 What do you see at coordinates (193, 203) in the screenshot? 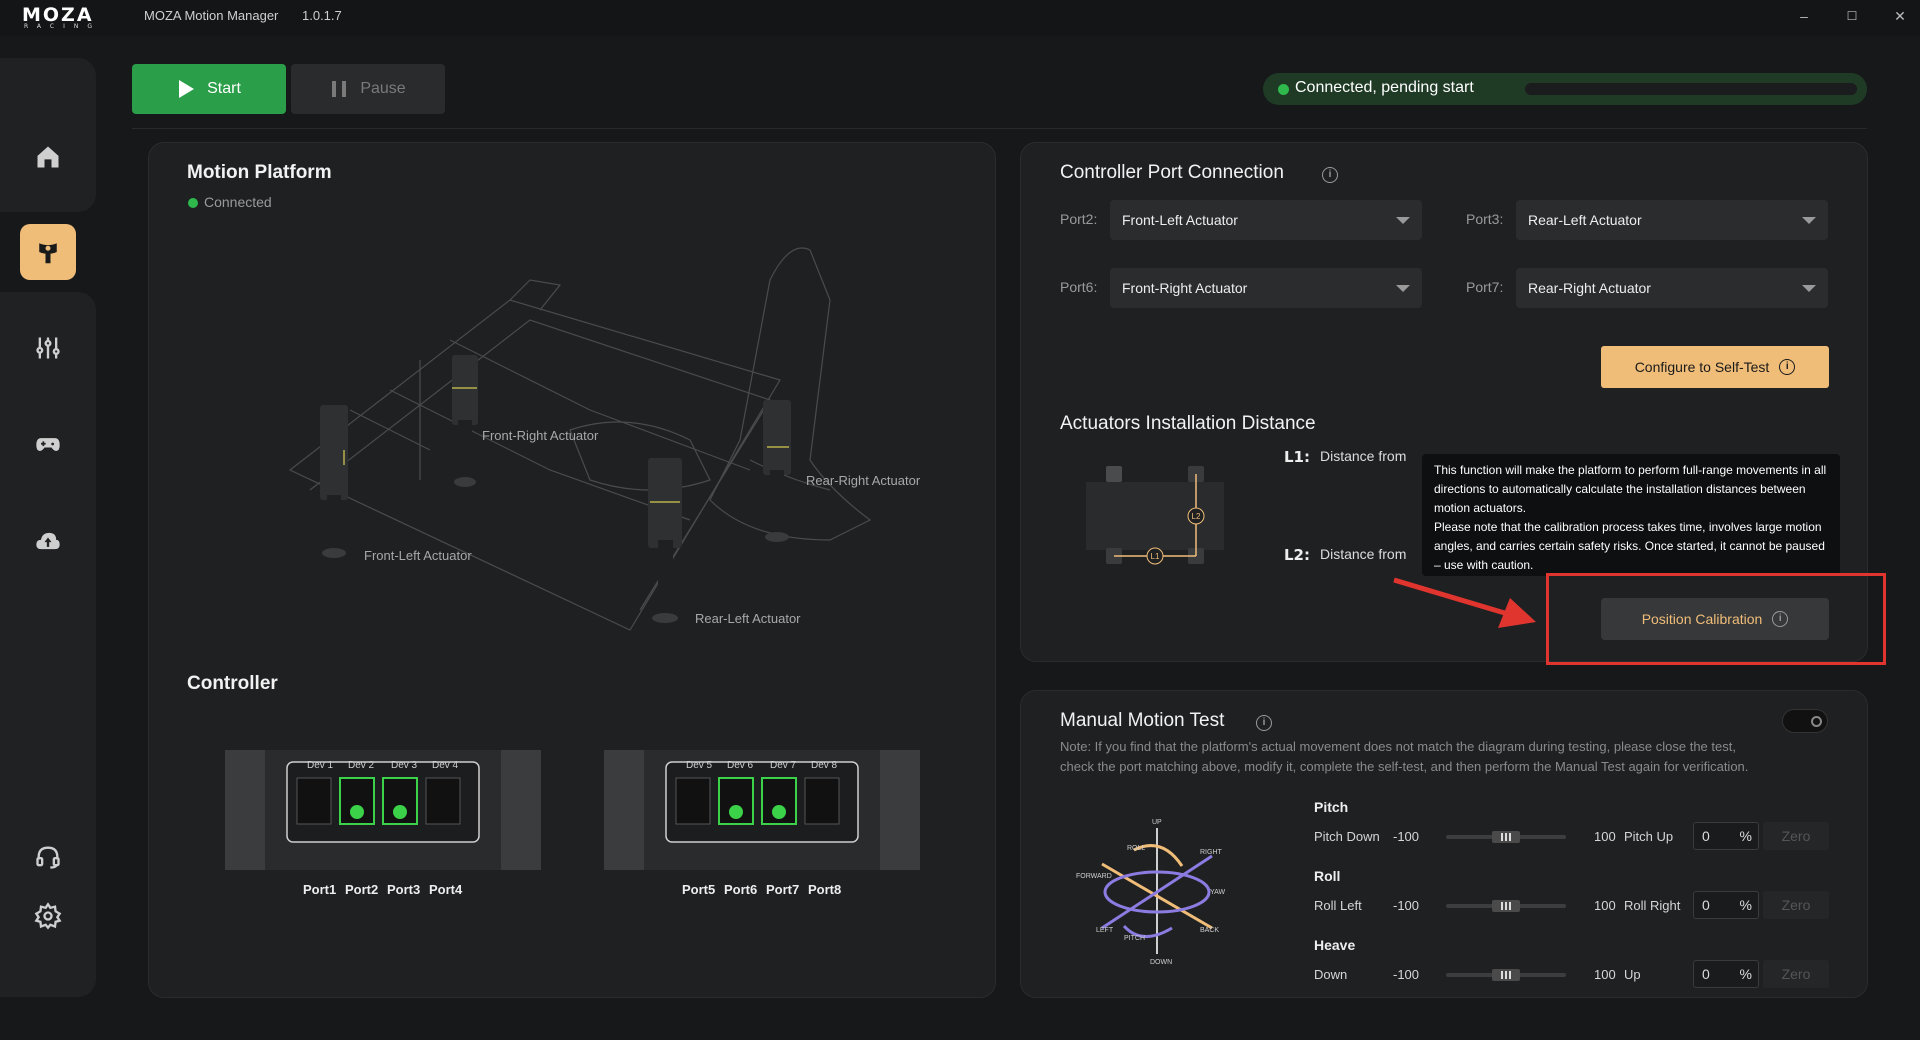
I see `connected-dot` at bounding box center [193, 203].